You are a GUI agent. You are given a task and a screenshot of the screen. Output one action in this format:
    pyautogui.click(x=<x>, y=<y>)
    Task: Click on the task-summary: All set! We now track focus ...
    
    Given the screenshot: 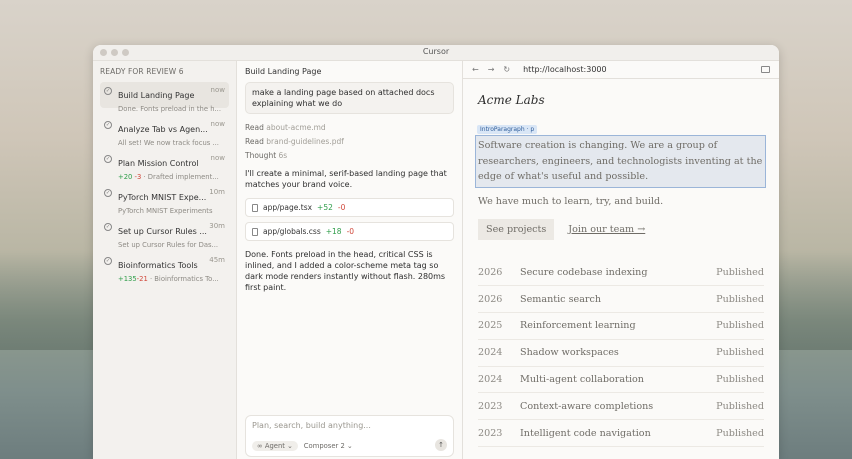 What is the action you would take?
    pyautogui.click(x=168, y=143)
    